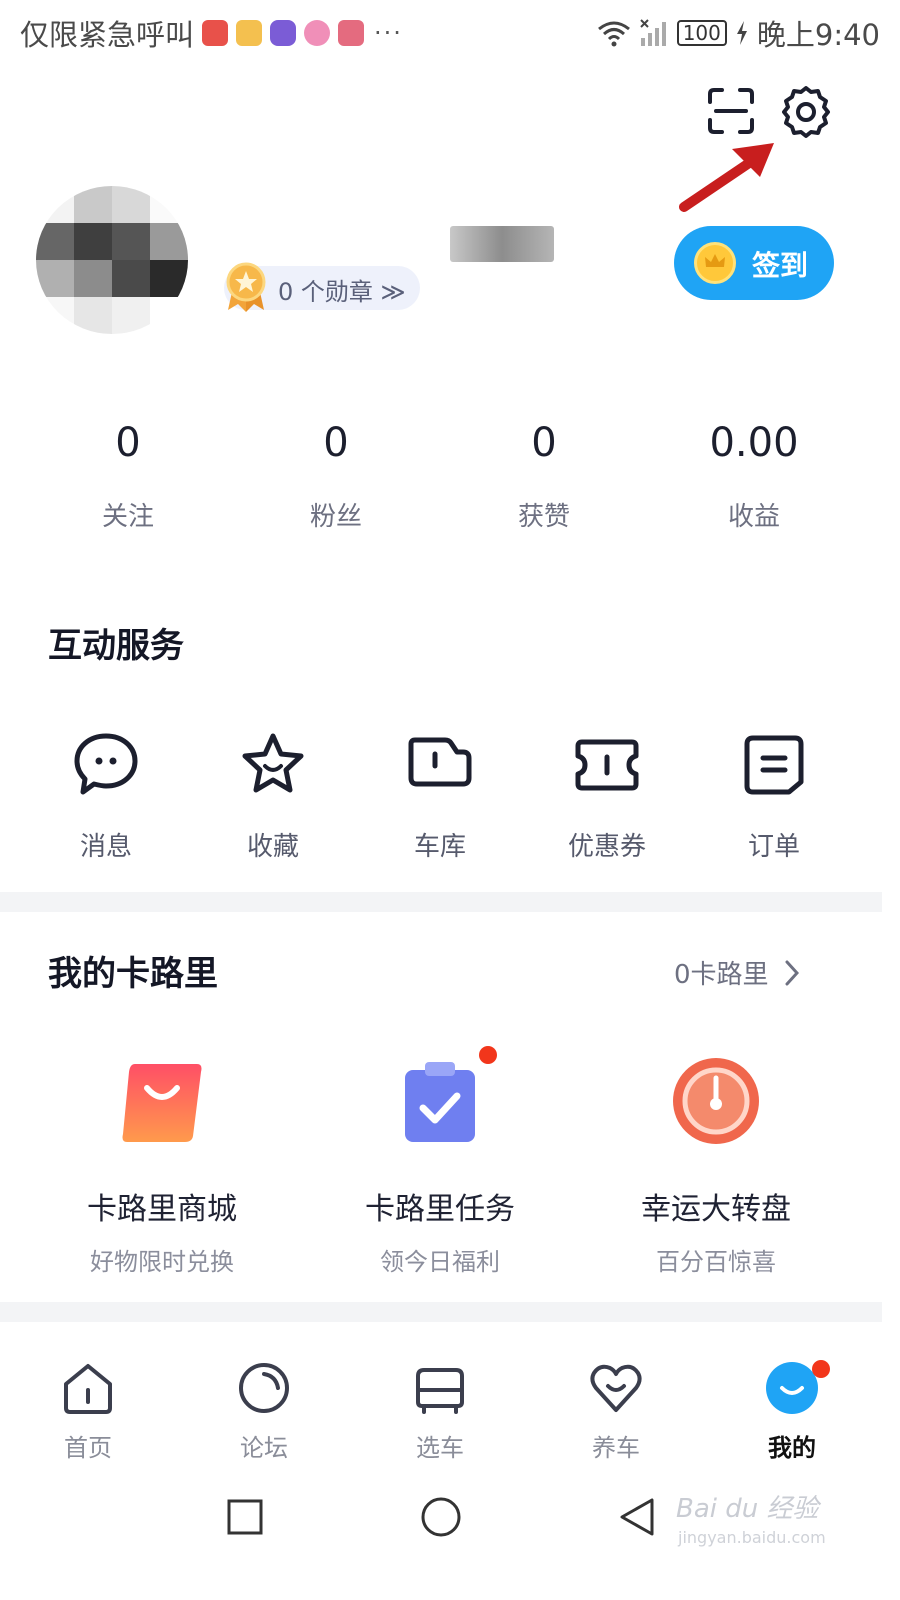  What do you see at coordinates (440, 762) in the screenshot?
I see `garage-icon` at bounding box center [440, 762].